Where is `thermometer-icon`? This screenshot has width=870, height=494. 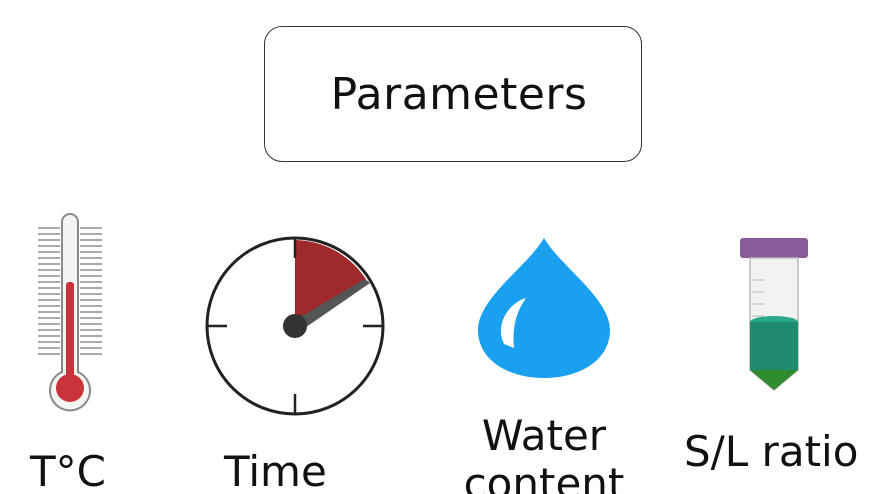 thermometer-icon is located at coordinates (70, 312).